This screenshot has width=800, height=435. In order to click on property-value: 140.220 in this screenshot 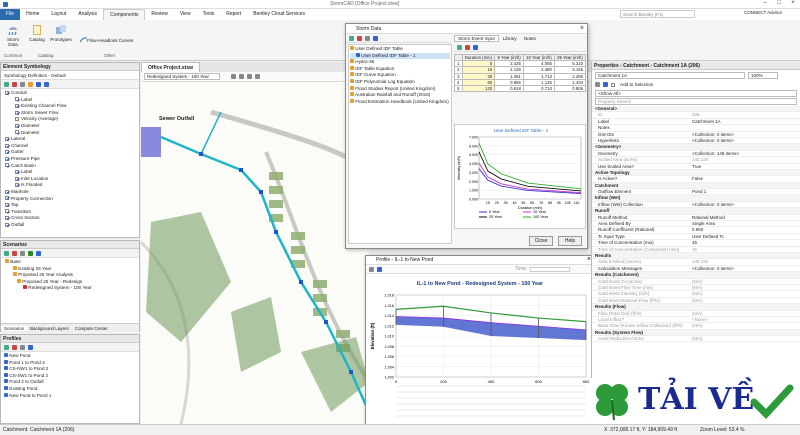, I will do `click(745, 159)`.